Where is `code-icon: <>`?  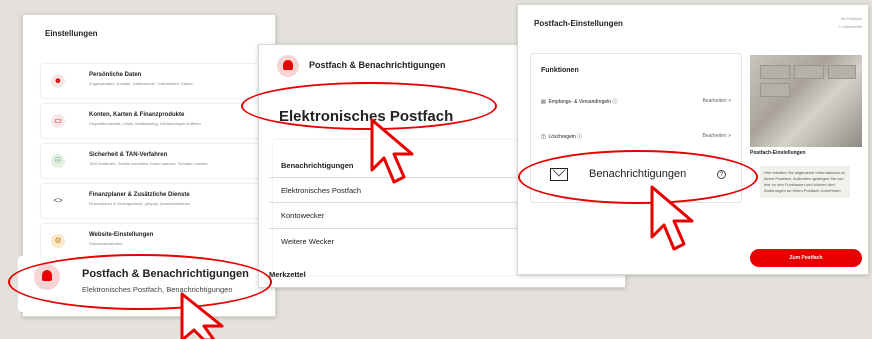
code-icon: <> is located at coordinates (58, 201).